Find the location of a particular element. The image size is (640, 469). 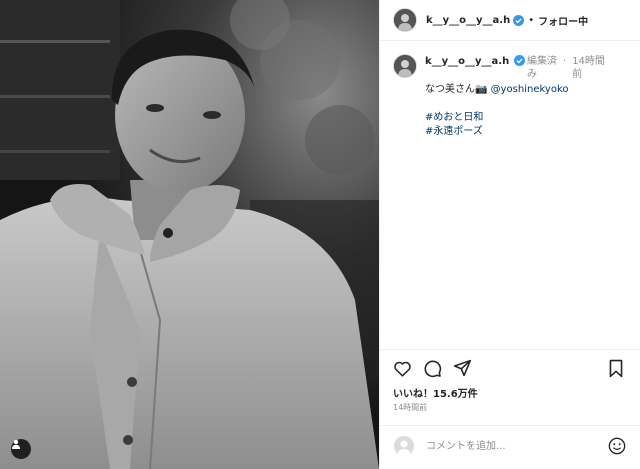

hashtag-link: #めおと日和 is located at coordinates (527, 118).